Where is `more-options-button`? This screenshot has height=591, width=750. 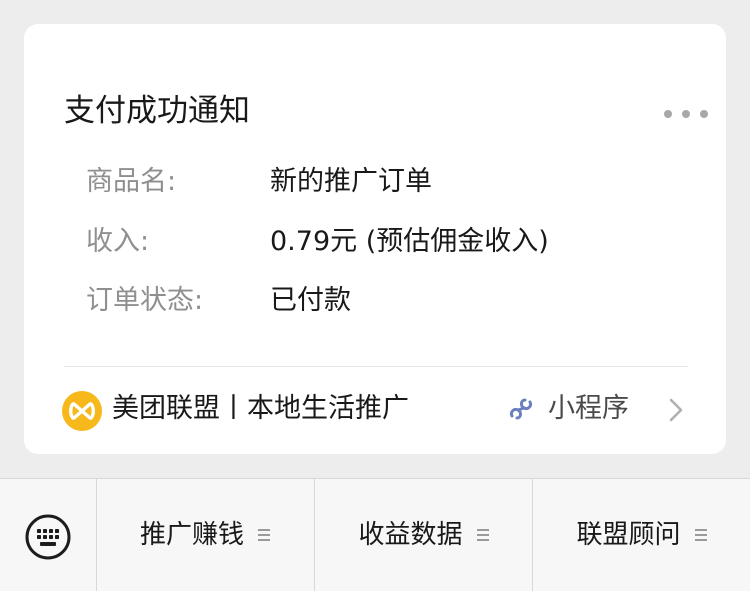
more-options-button is located at coordinates (686, 114).